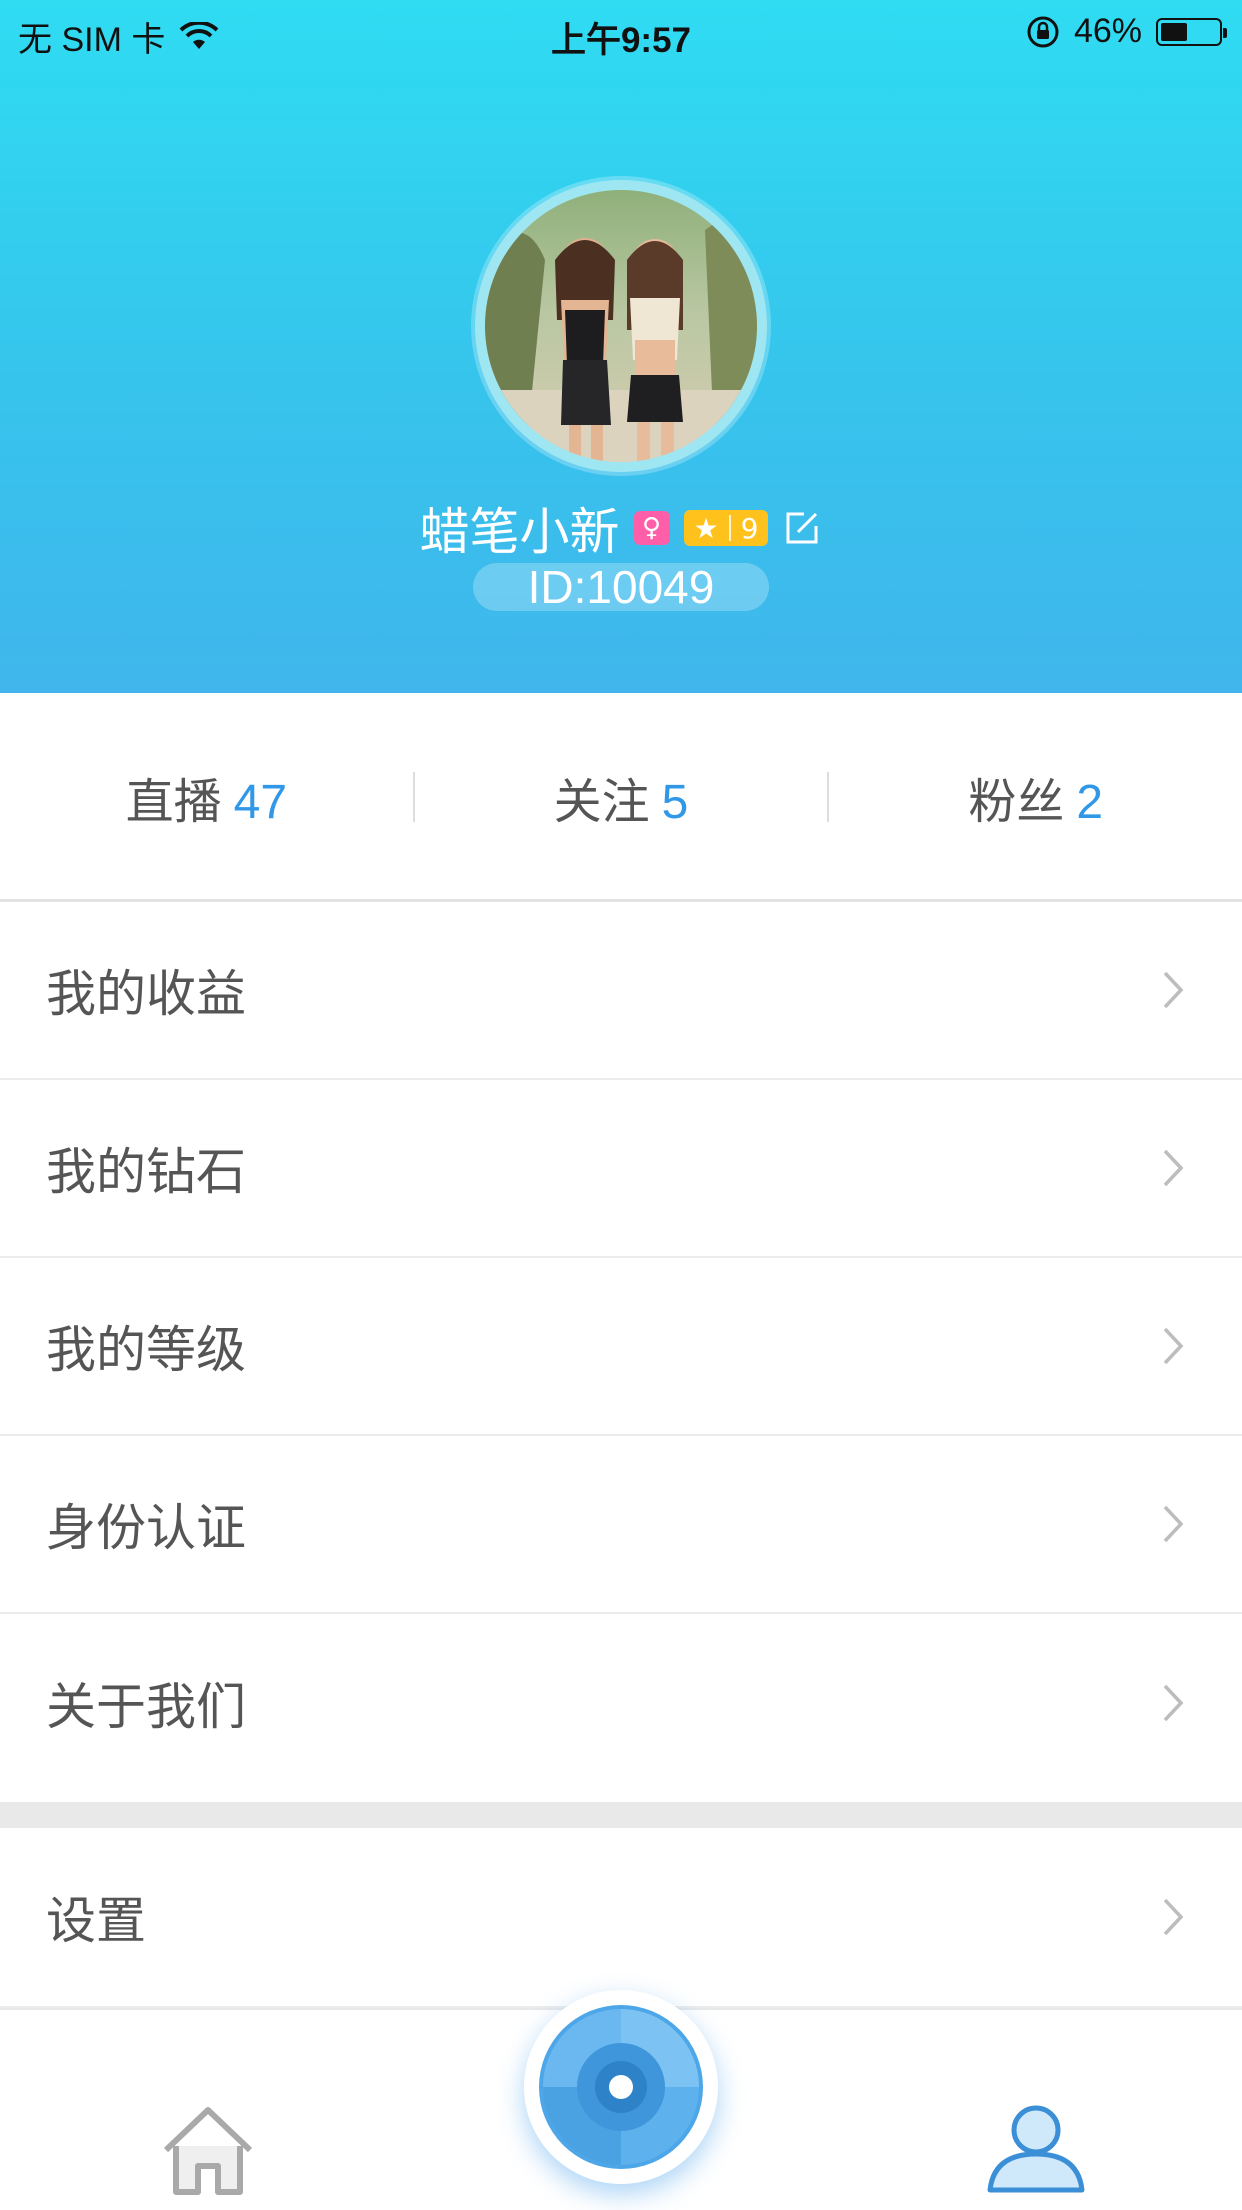  What do you see at coordinates (1043, 31) in the screenshot?
I see `rotation-lock-icon` at bounding box center [1043, 31].